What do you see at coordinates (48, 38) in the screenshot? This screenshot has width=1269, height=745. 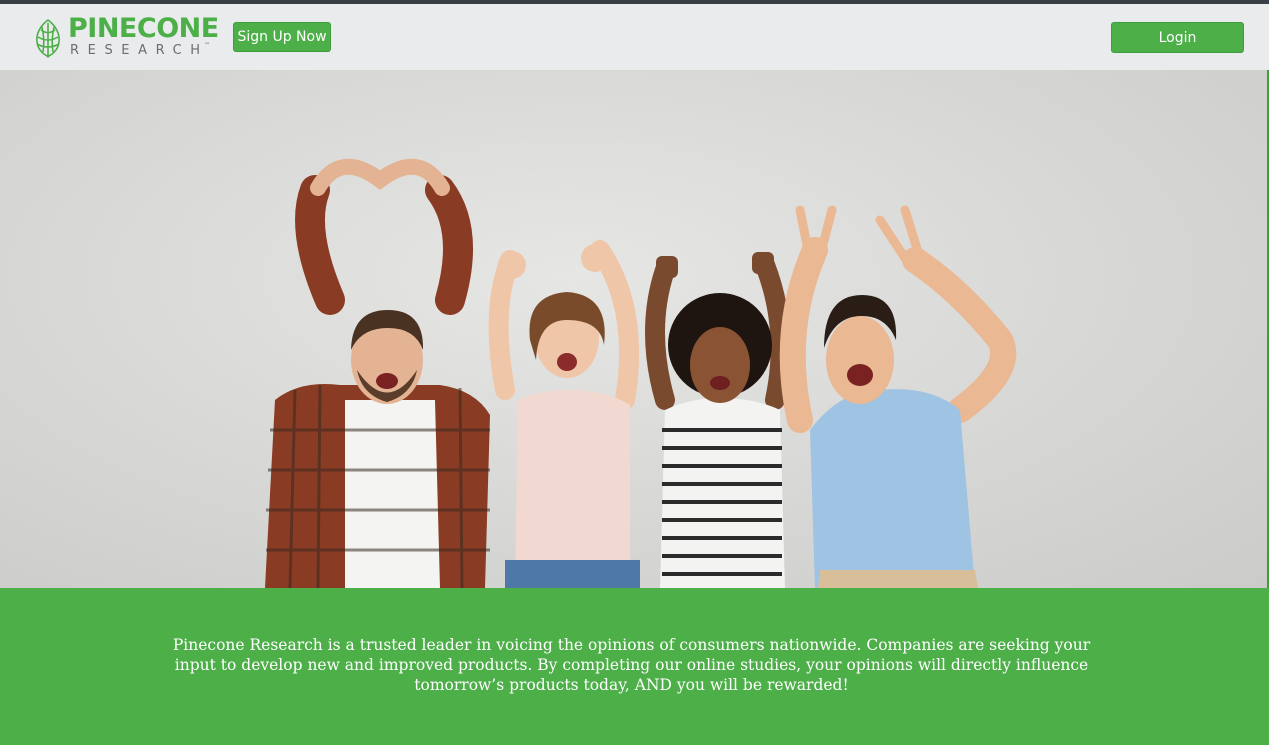 I see `pinecone-icon` at bounding box center [48, 38].